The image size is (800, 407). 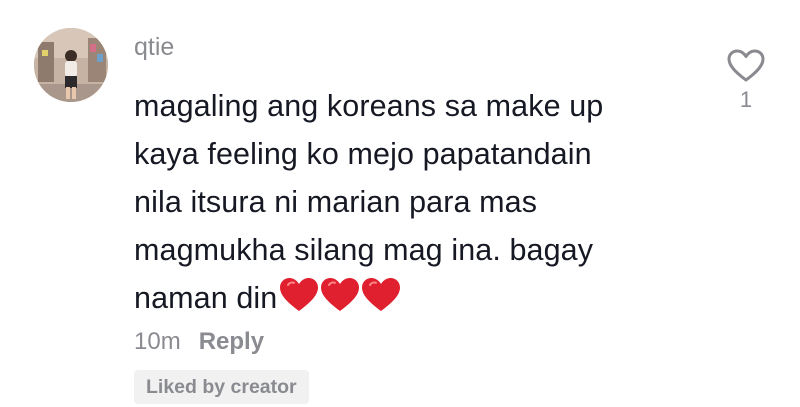 What do you see at coordinates (746, 99) in the screenshot?
I see `like-count: 1` at bounding box center [746, 99].